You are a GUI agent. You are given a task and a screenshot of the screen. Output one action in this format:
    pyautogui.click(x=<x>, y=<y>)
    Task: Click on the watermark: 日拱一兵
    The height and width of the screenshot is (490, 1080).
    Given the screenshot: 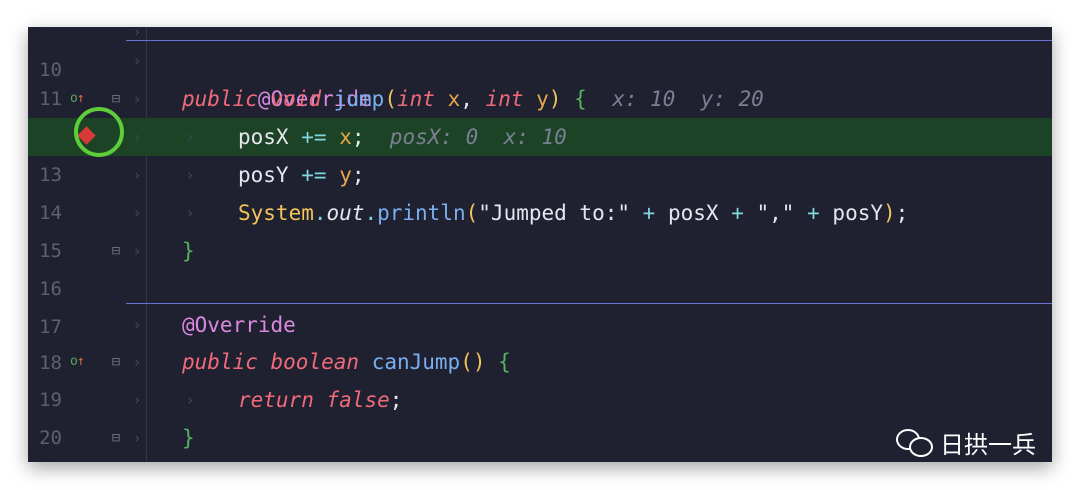 What is the action you would take?
    pyautogui.click(x=966, y=442)
    